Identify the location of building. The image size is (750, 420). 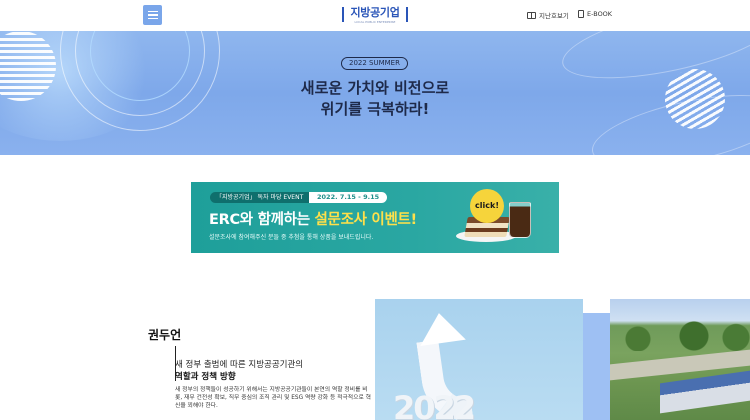
(705, 392).